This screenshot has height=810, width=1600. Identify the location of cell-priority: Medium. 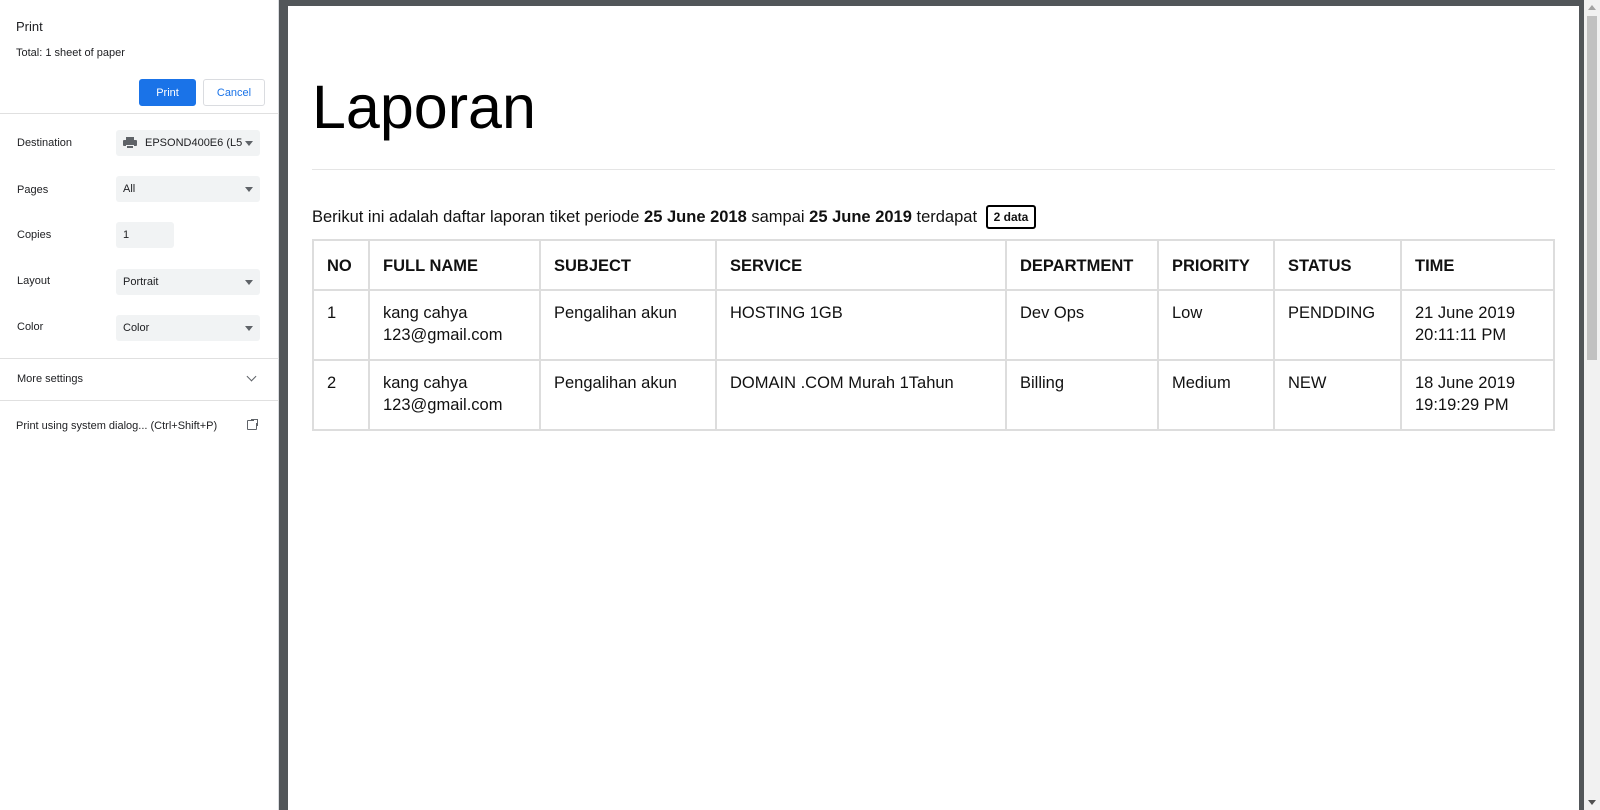
(1216, 395).